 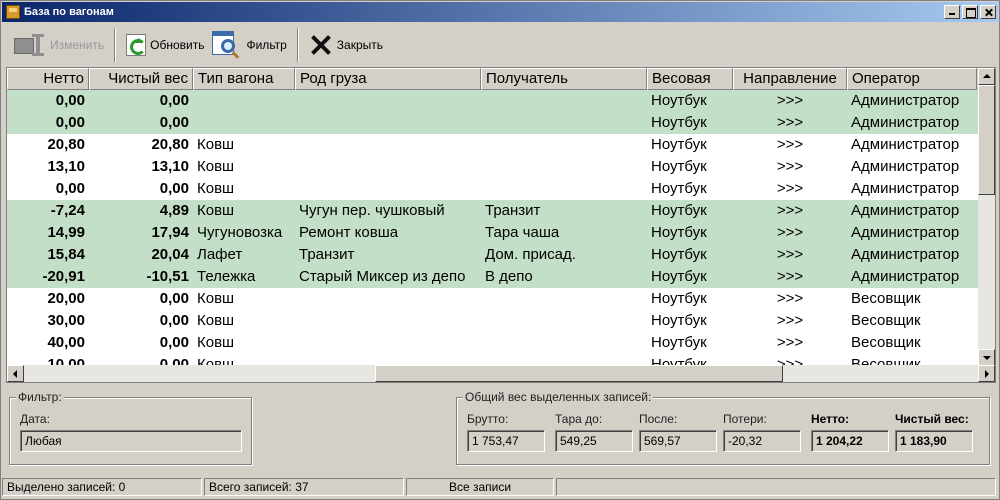 I want to click on filter-button: Фильтр, so click(x=249, y=45).